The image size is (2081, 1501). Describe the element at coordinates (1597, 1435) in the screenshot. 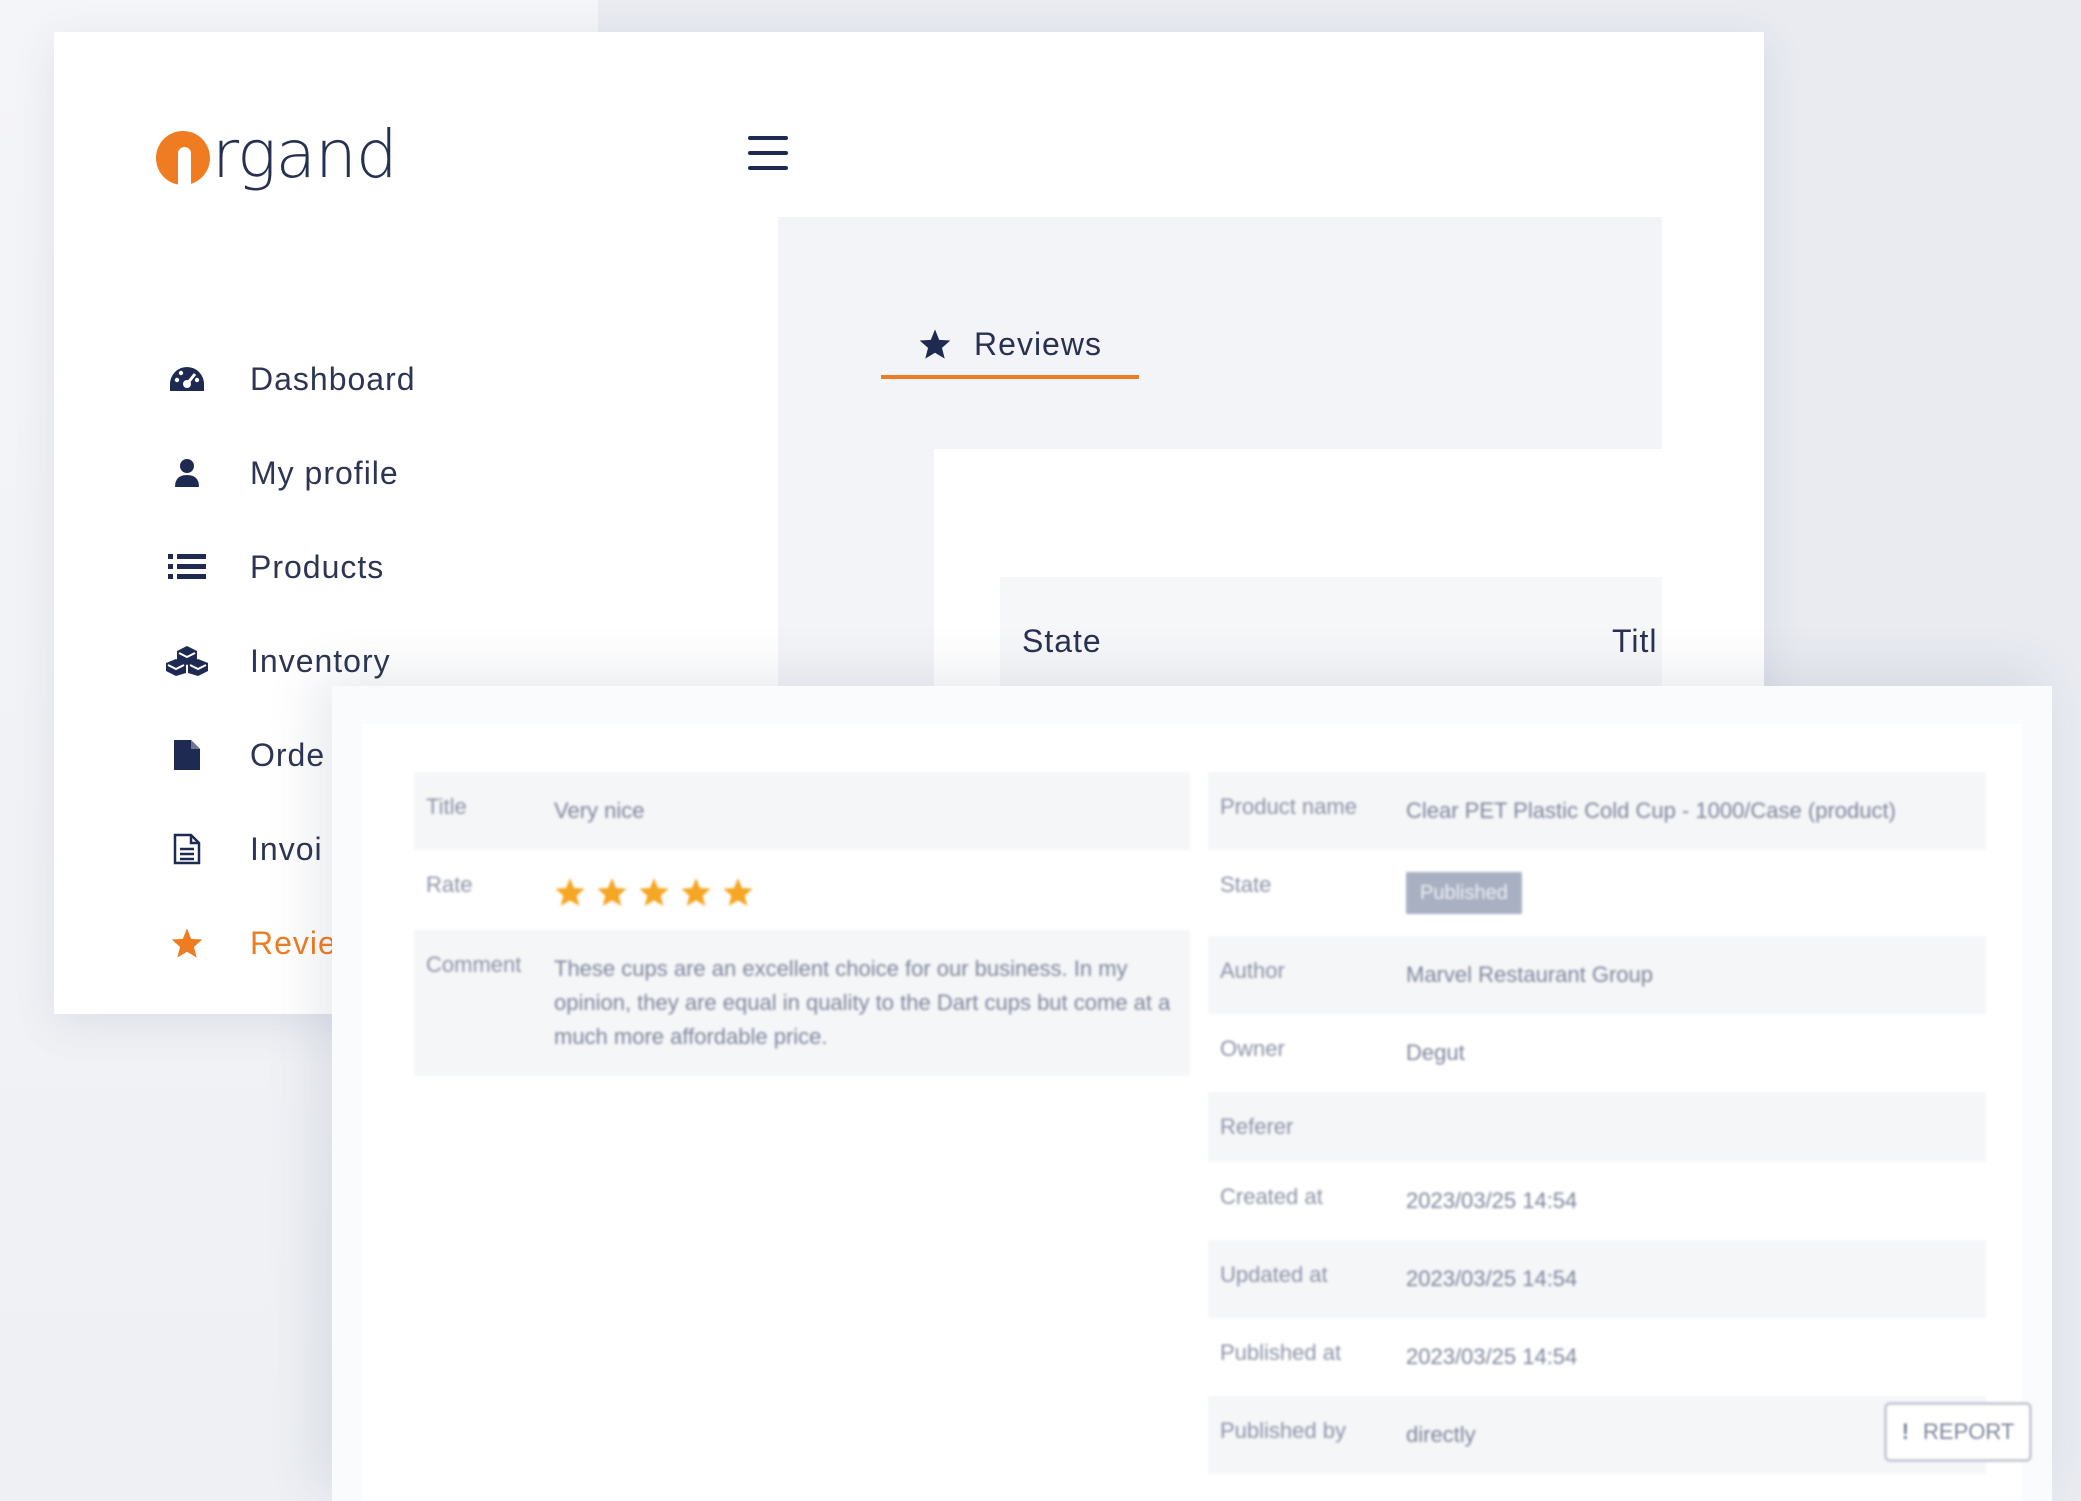

I see `detail-row-published-by: Published by directly` at that location.